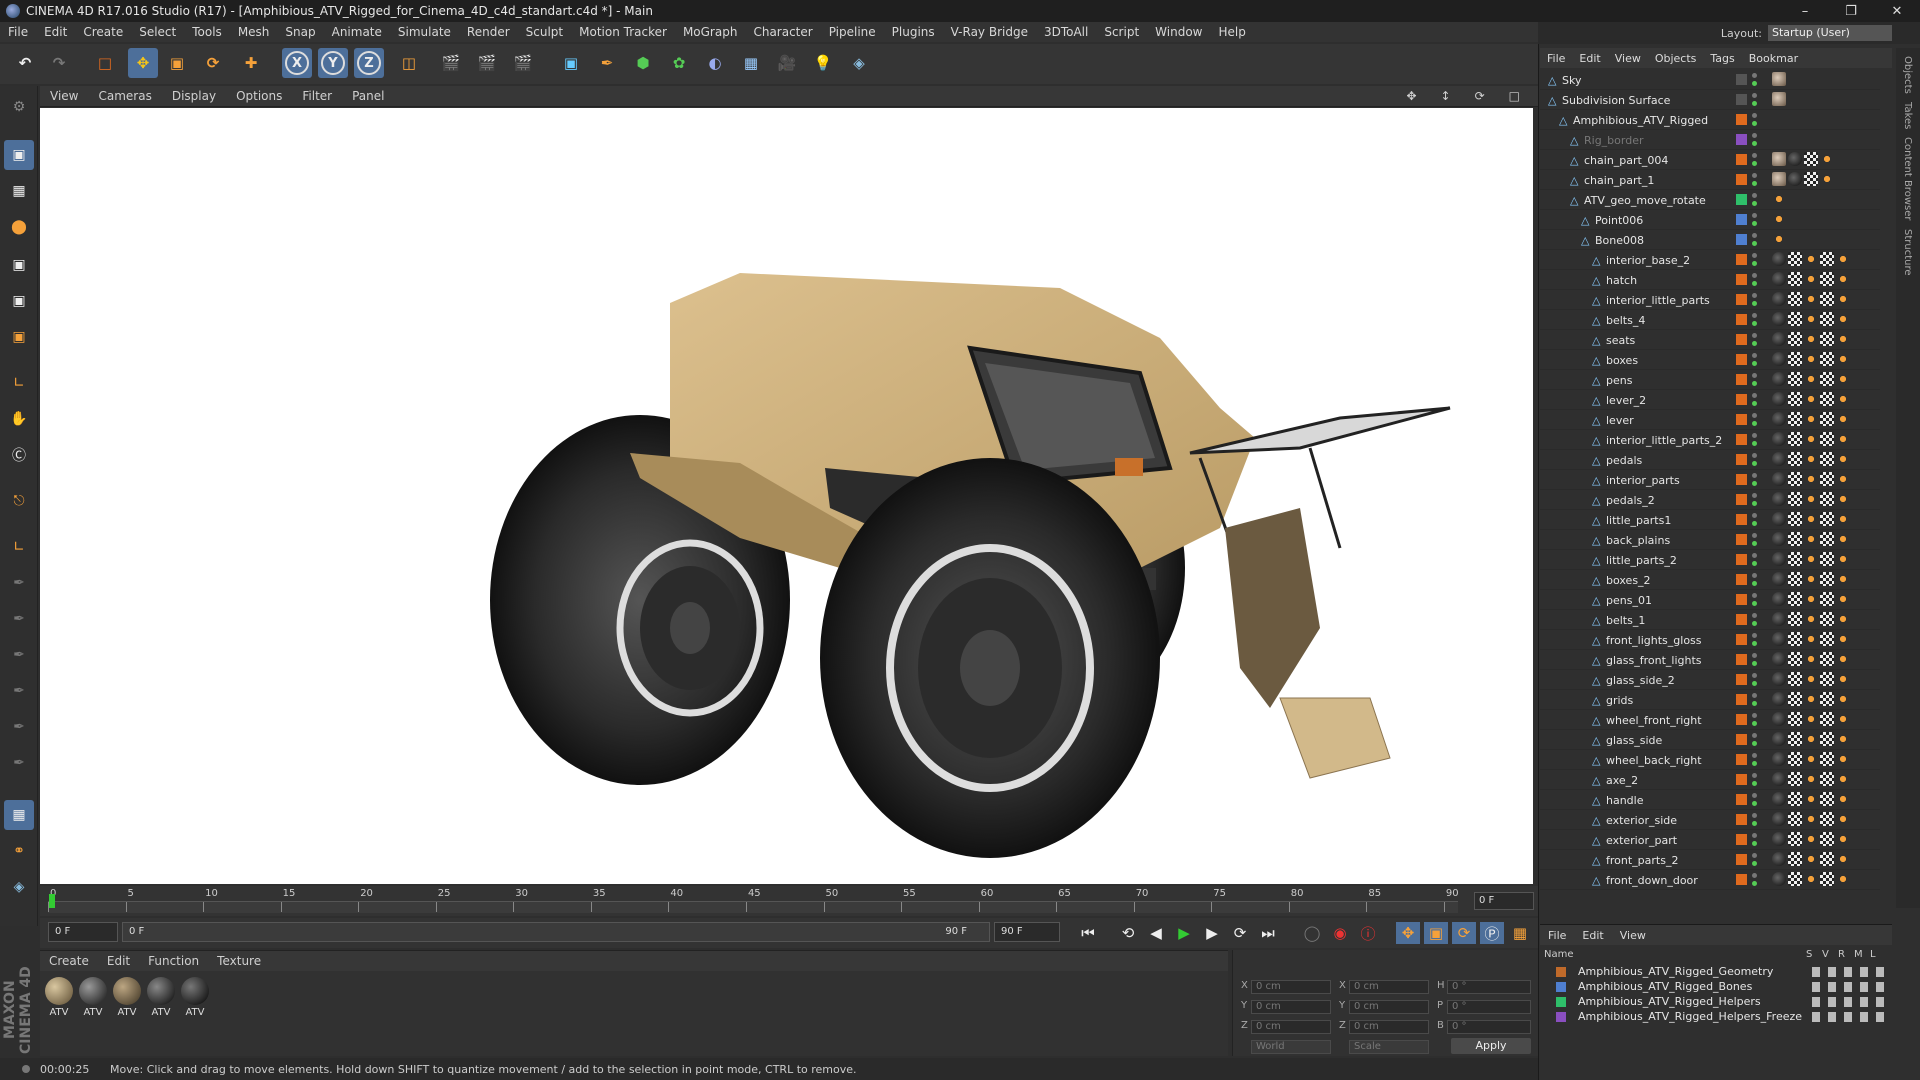 Image resolution: width=1920 pixels, height=1080 pixels. What do you see at coordinates (451, 63) in the screenshot?
I see `render-view-icon: 🎬` at bounding box center [451, 63].